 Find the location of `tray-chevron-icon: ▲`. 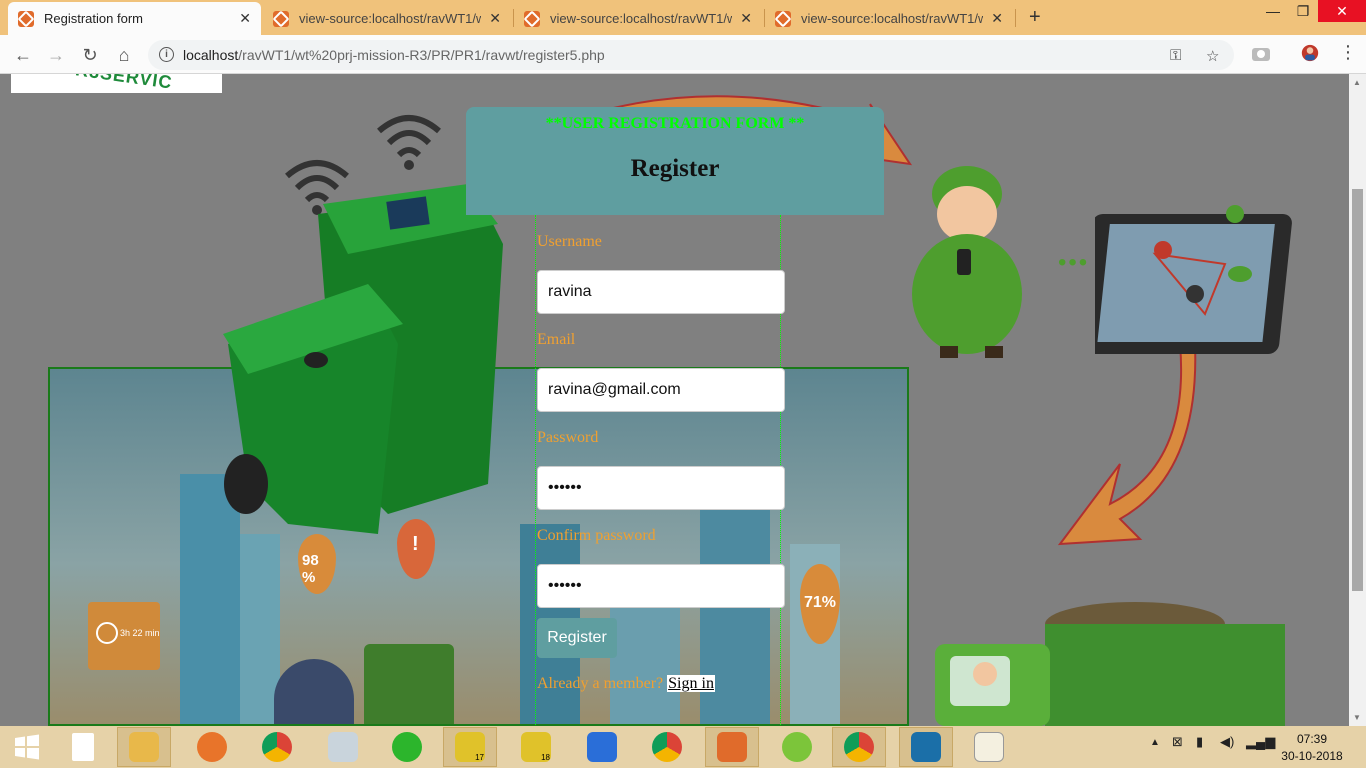

tray-chevron-icon: ▲ is located at coordinates (1155, 742).